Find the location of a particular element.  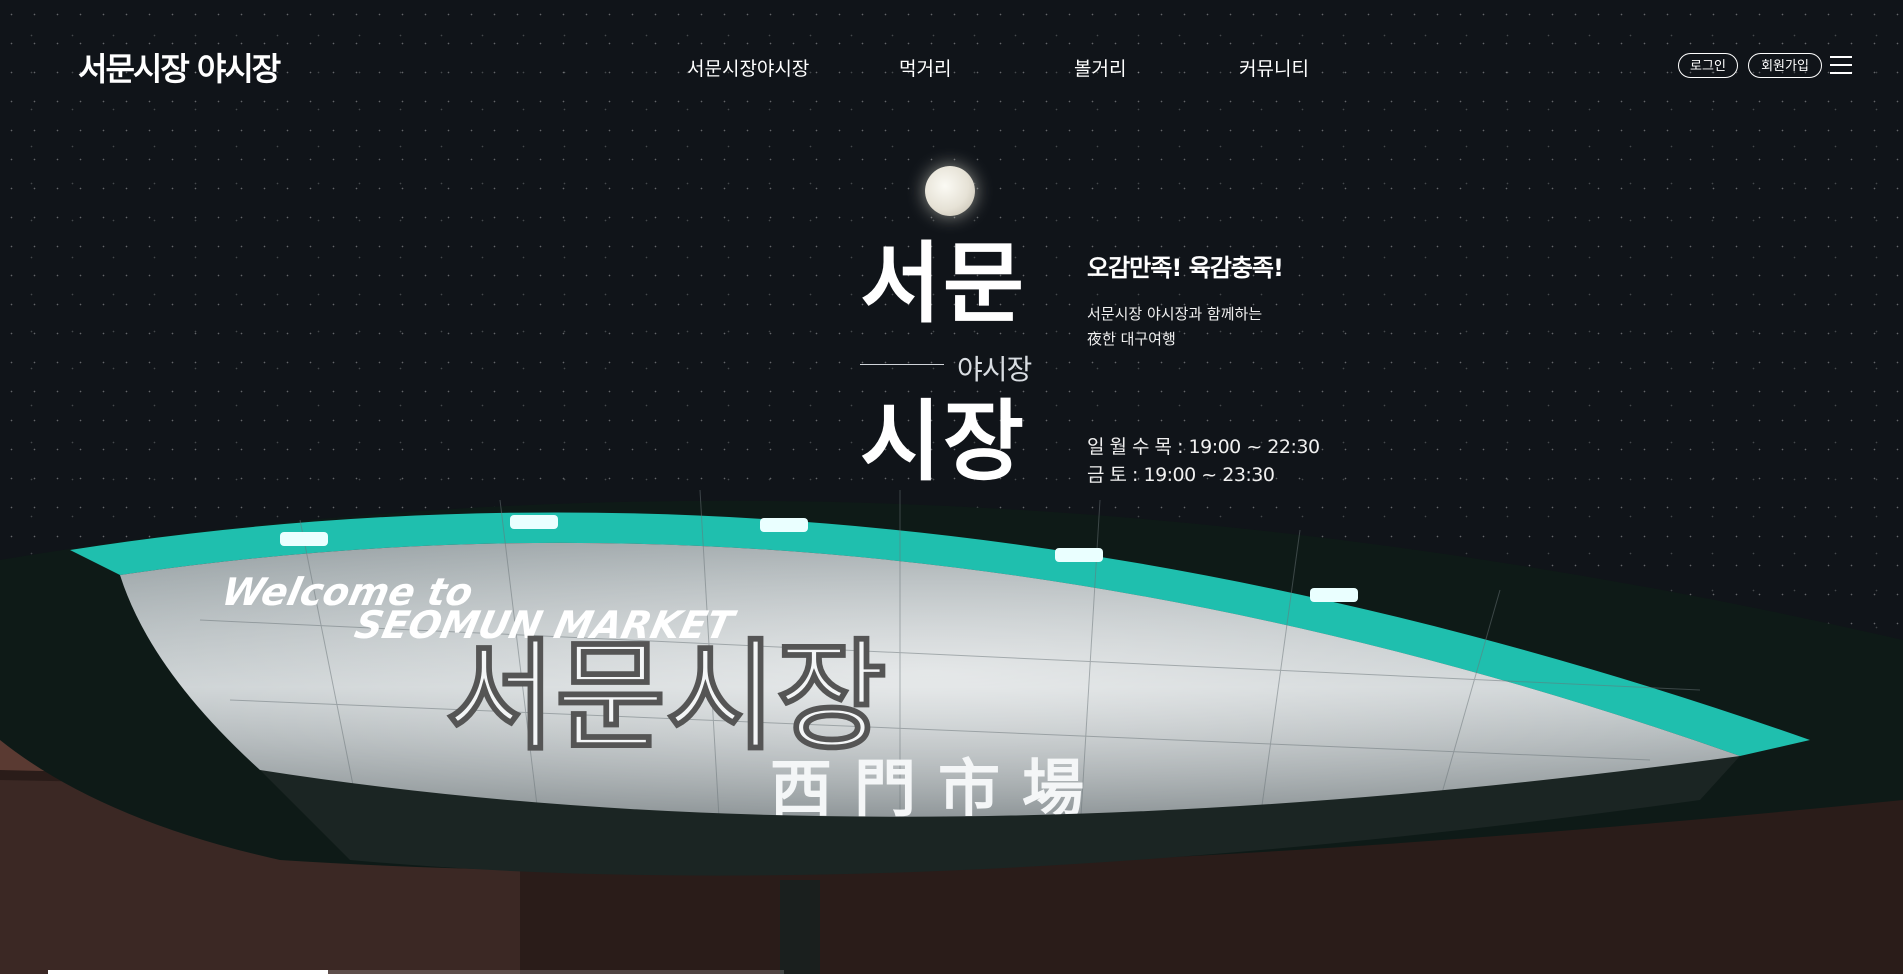

hero-subtitle: 야시장 is located at coordinates (994, 369).